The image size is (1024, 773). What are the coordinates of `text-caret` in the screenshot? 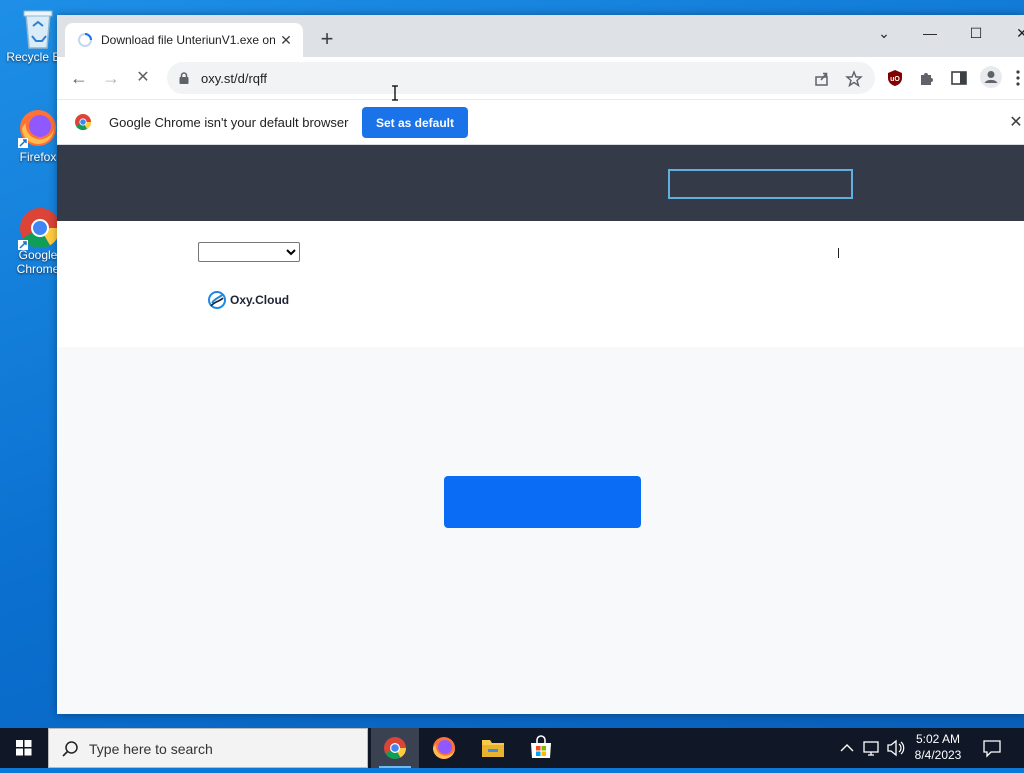 It's located at (838, 253).